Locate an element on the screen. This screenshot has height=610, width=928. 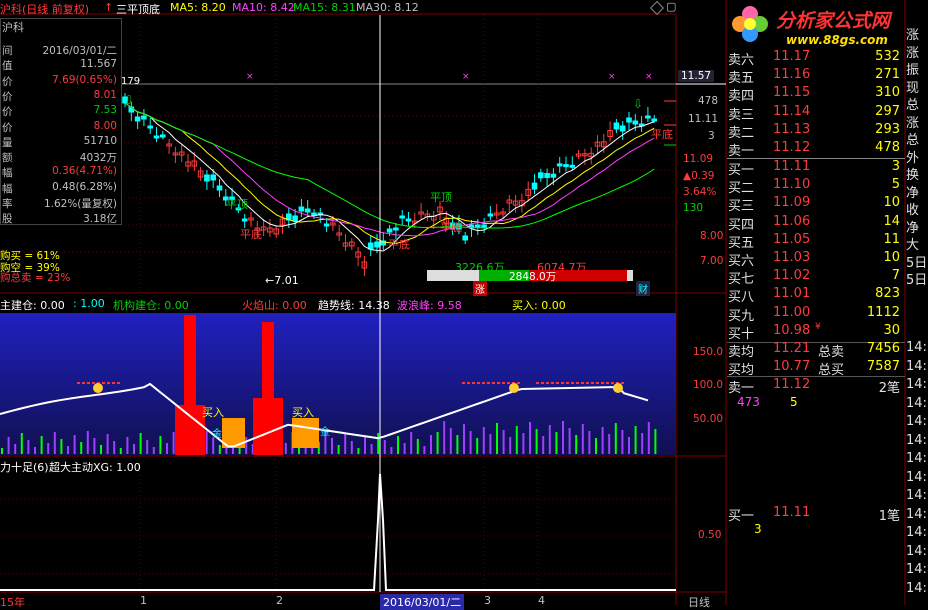
level-label: 卖一 is located at coordinates (741, 151).